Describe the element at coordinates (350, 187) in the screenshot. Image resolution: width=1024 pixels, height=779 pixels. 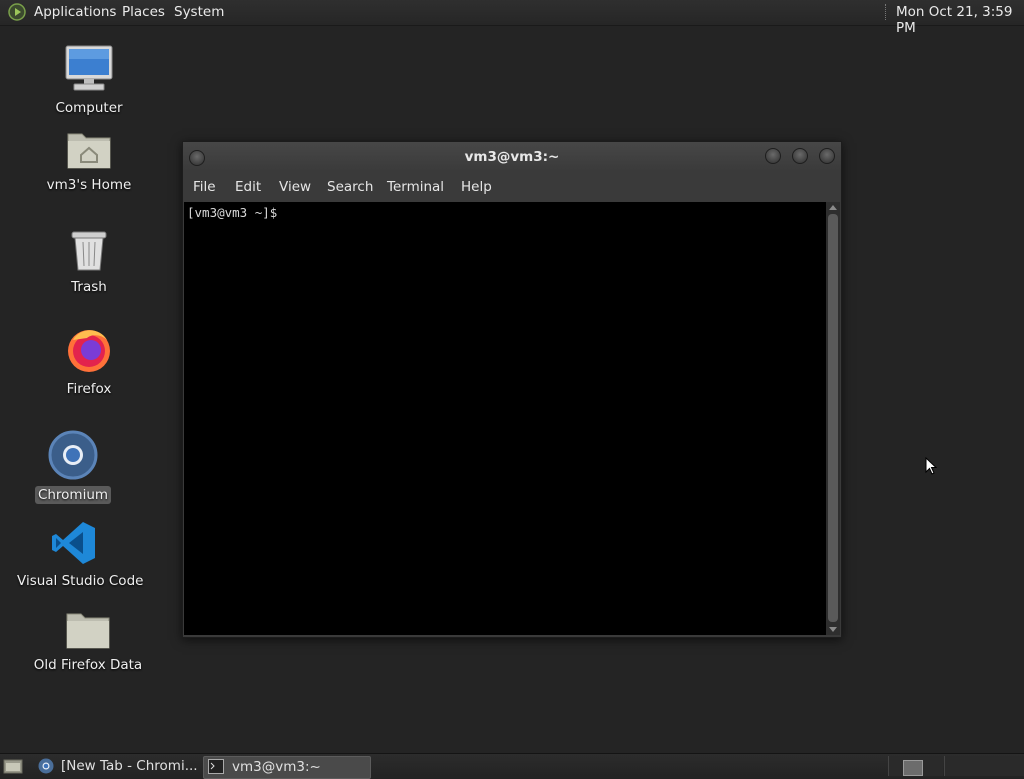
I see `menu-search: Search` at that location.